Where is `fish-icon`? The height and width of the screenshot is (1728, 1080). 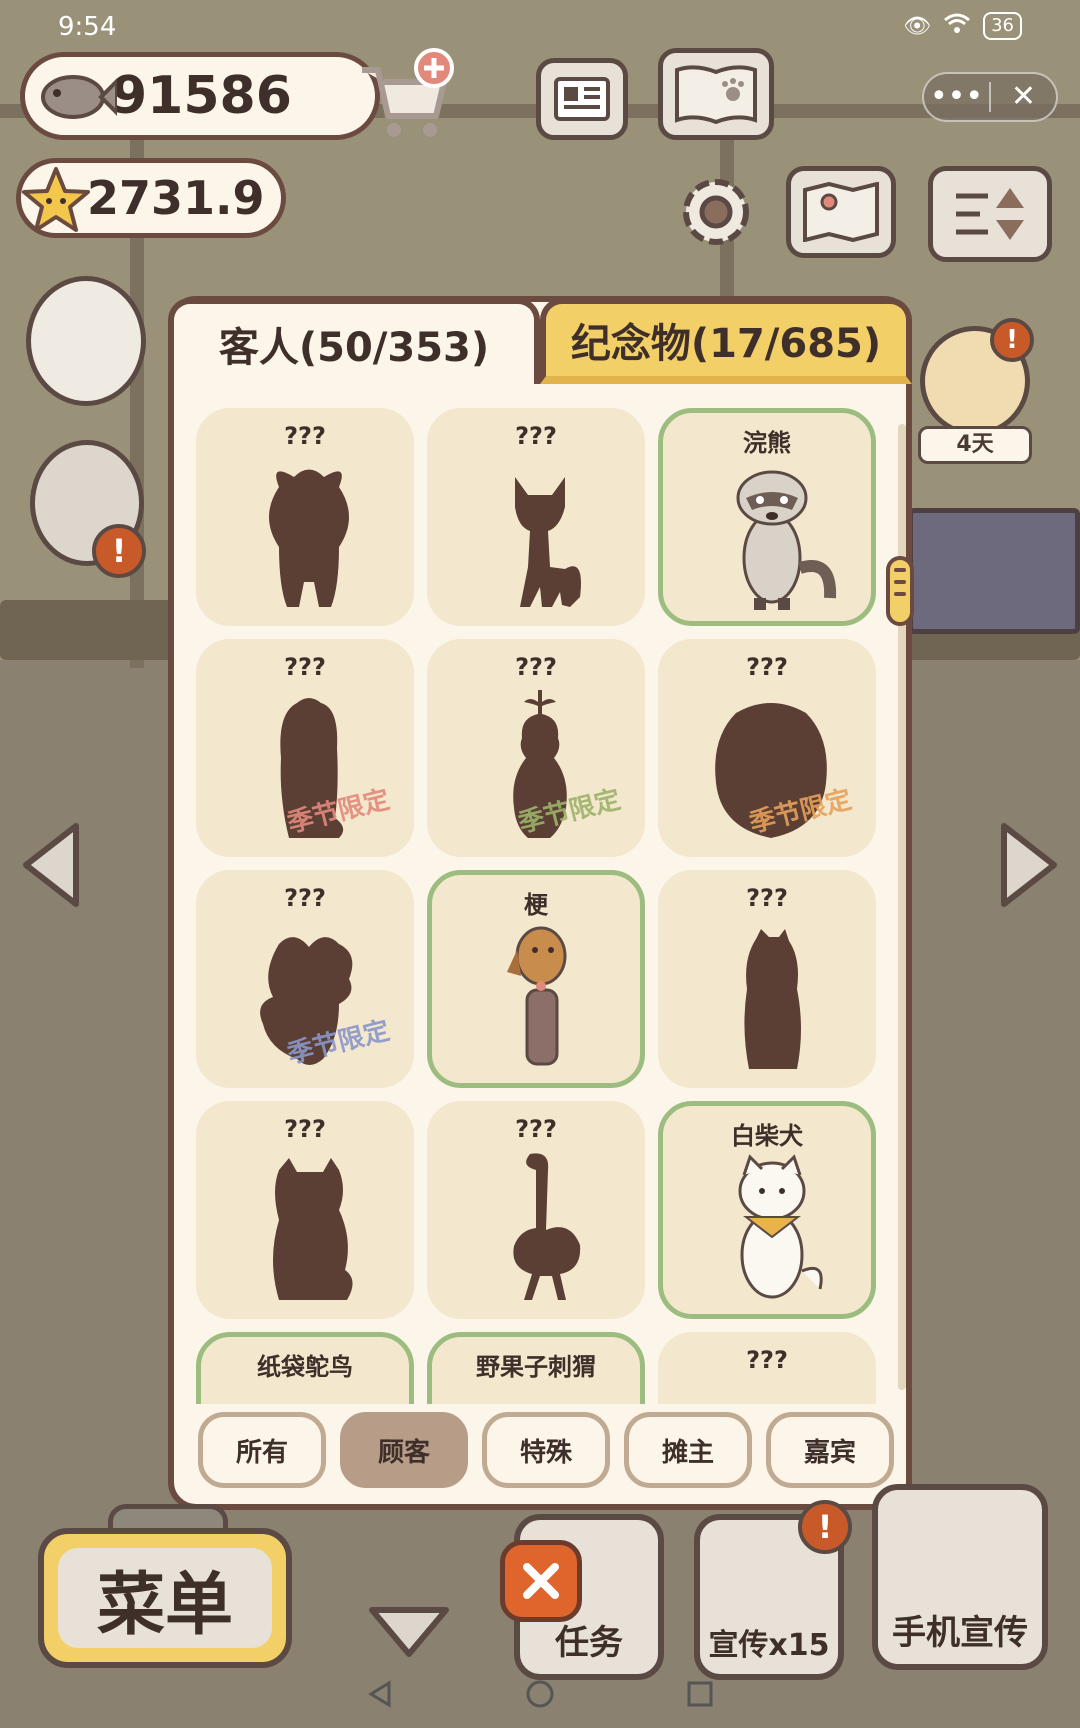 fish-icon is located at coordinates (79, 97).